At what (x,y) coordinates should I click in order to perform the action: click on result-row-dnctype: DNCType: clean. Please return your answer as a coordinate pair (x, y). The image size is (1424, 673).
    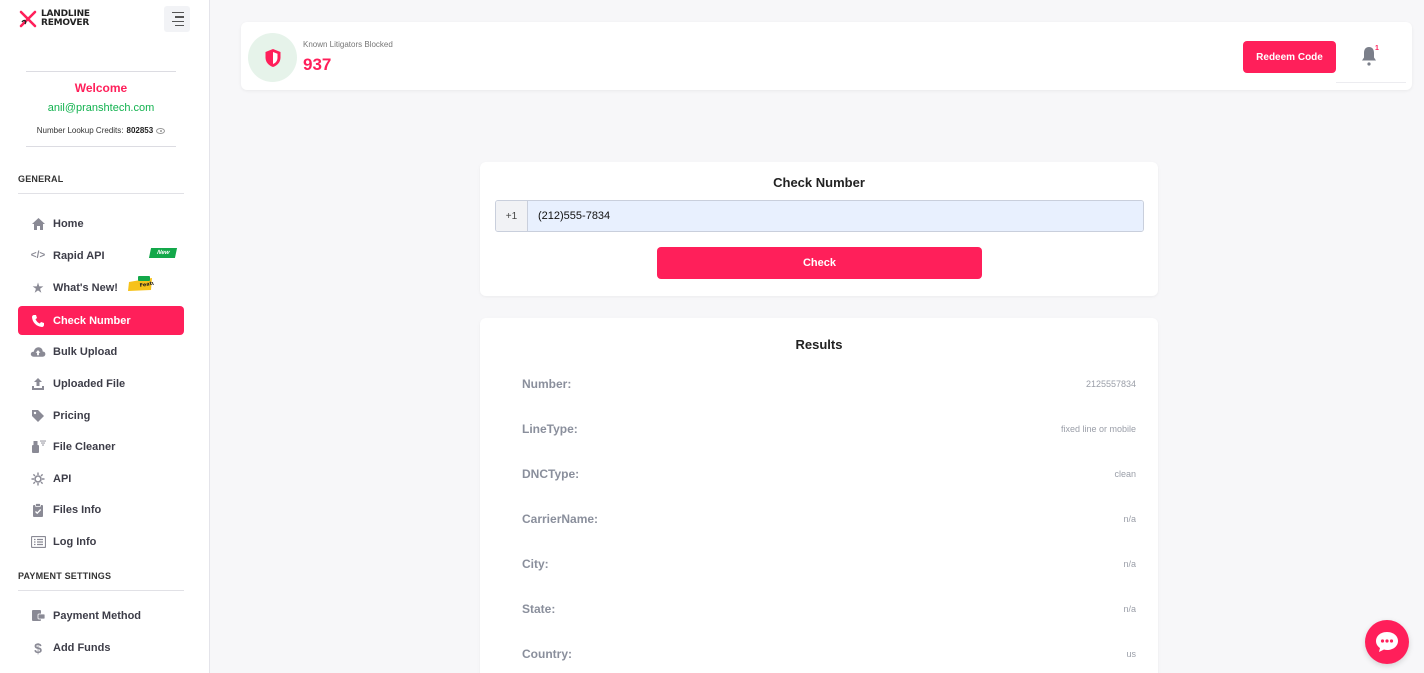
    Looking at the image, I should click on (829, 474).